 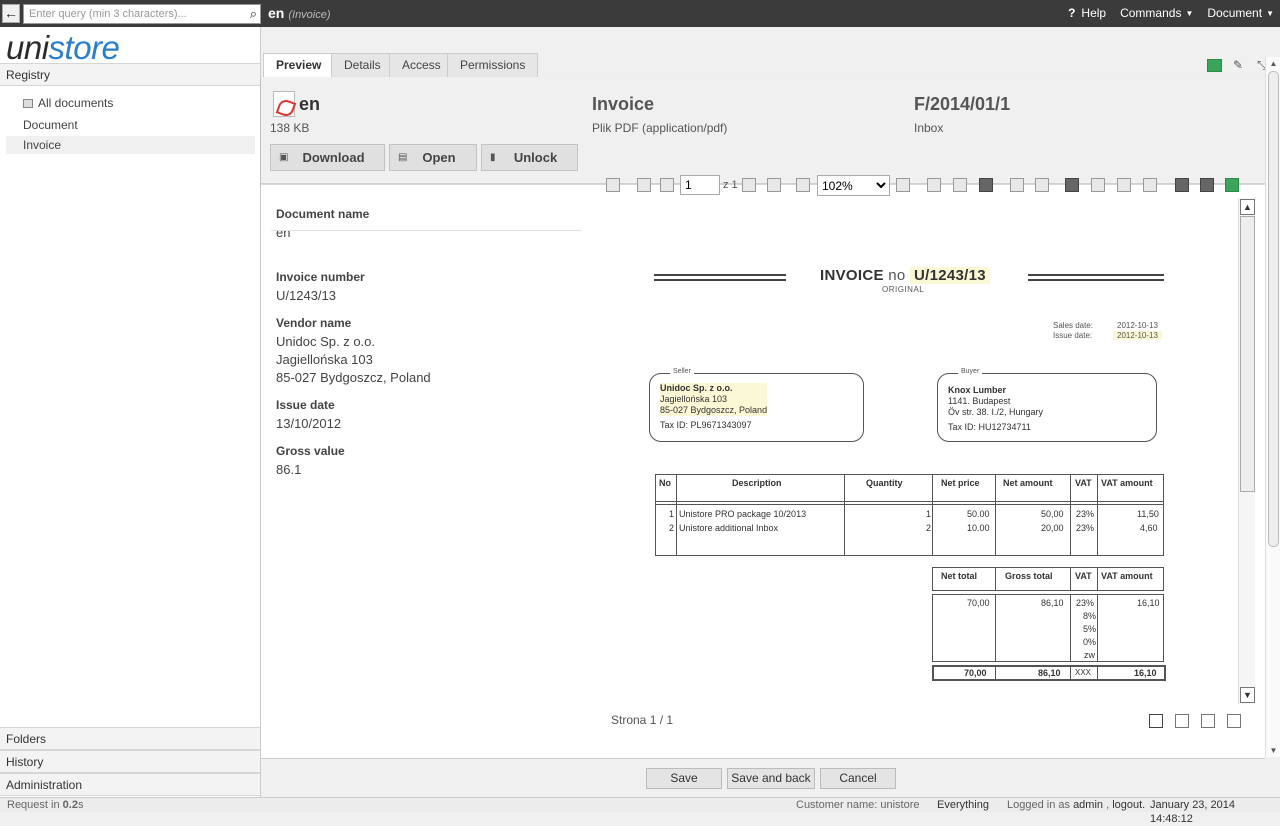 I want to click on chevron-down-icon: ▼, so click(x=1270, y=14).